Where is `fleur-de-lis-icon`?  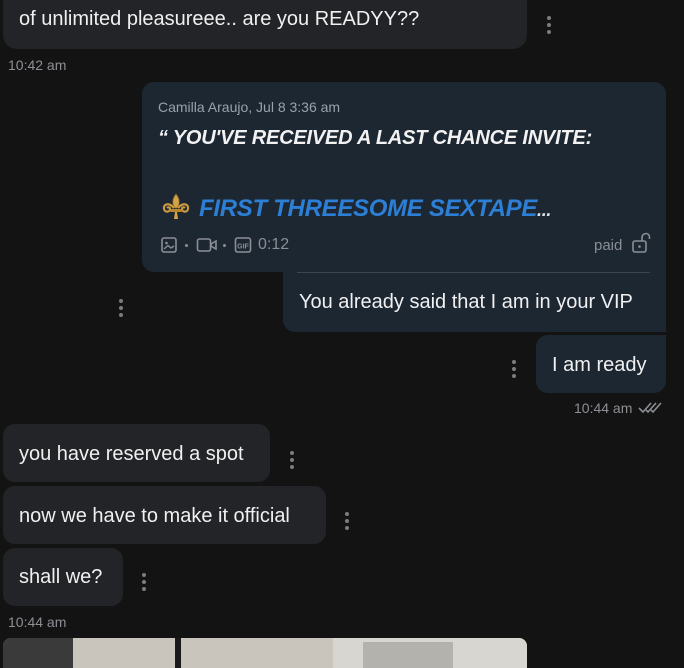 fleur-de-lis-icon is located at coordinates (176, 206).